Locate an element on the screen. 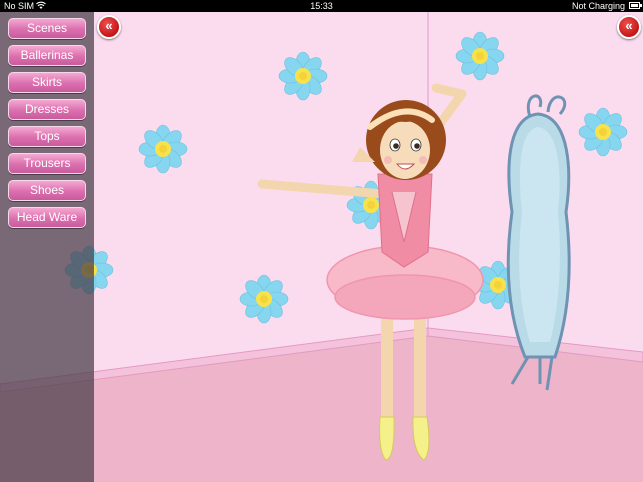 The image size is (643, 482). charging-status: Not Charging is located at coordinates (598, 6).